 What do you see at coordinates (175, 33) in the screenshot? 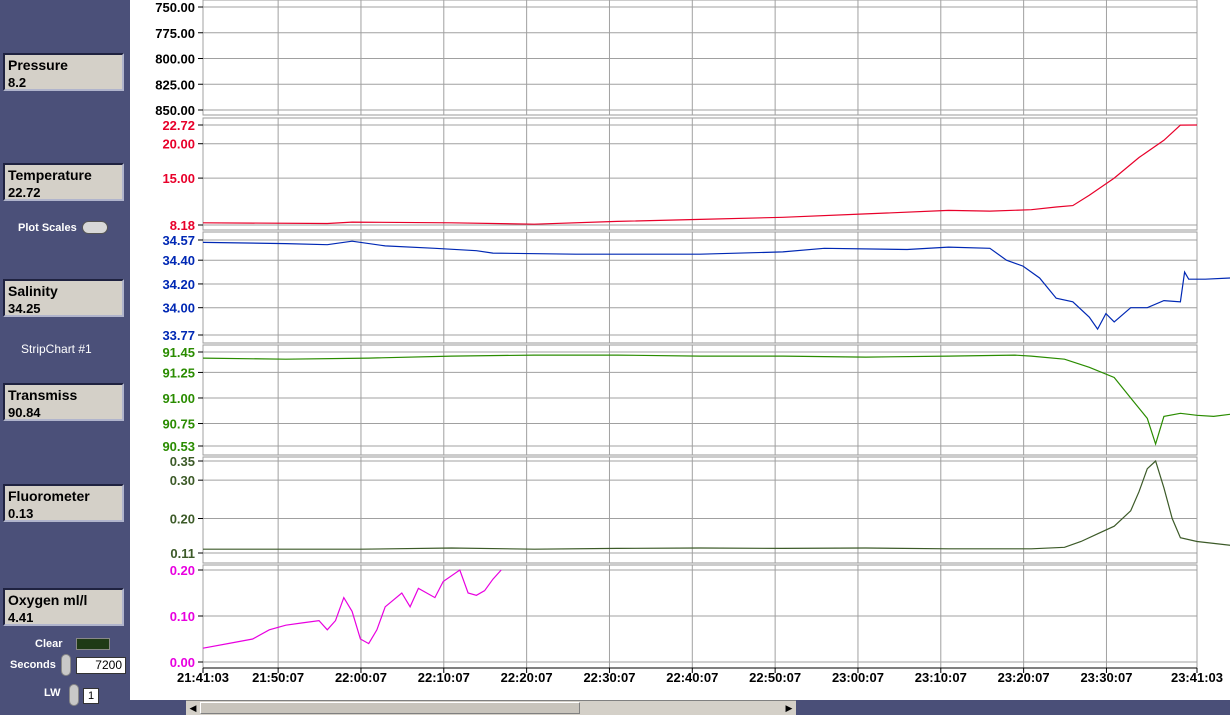
I see `y-tick-label: 775.00` at bounding box center [175, 33].